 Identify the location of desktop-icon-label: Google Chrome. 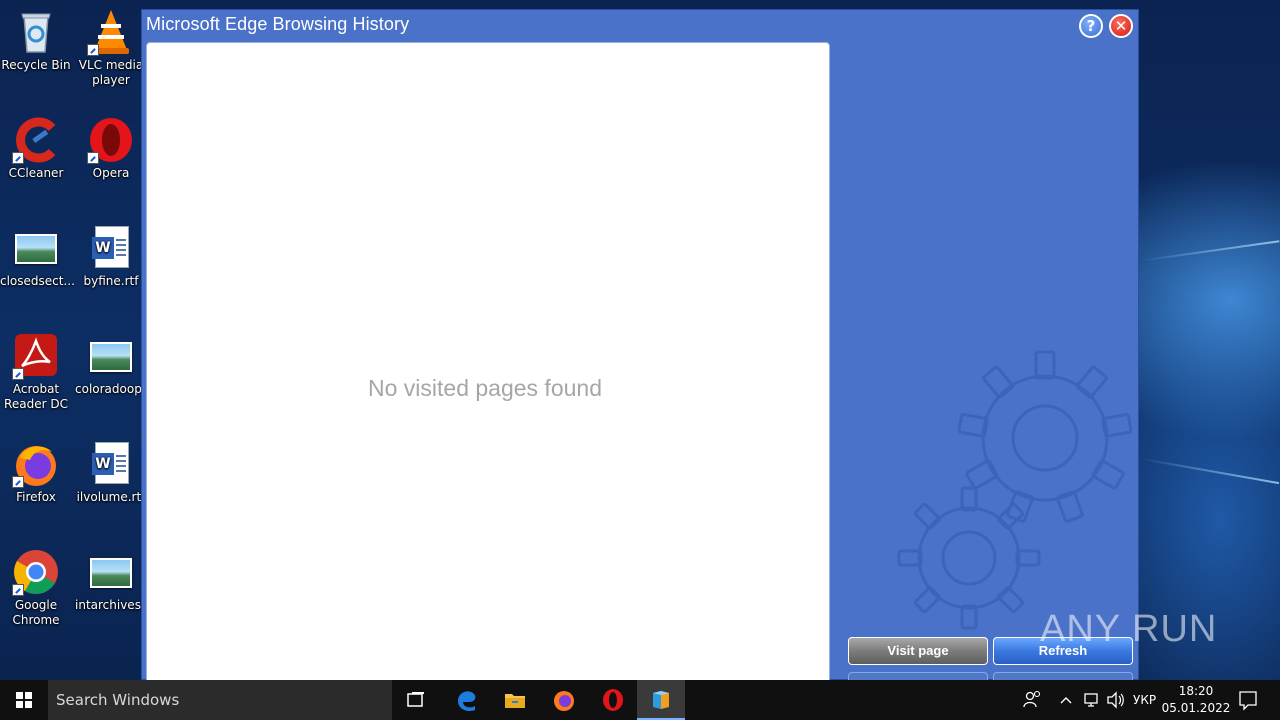
(36, 612).